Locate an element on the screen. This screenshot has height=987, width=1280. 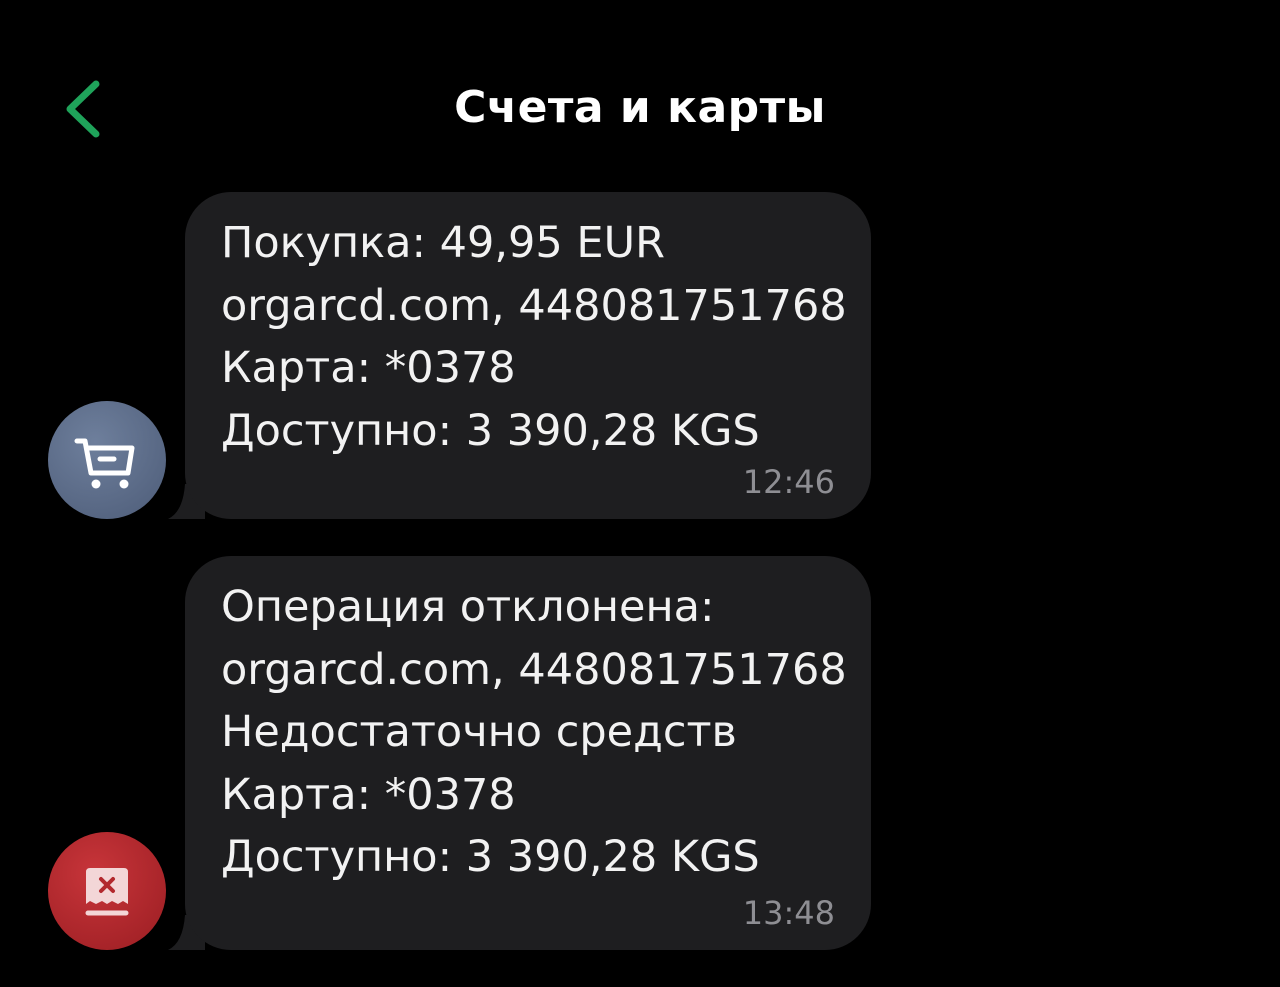
message-time: 13:48 is located at coordinates (788, 913).